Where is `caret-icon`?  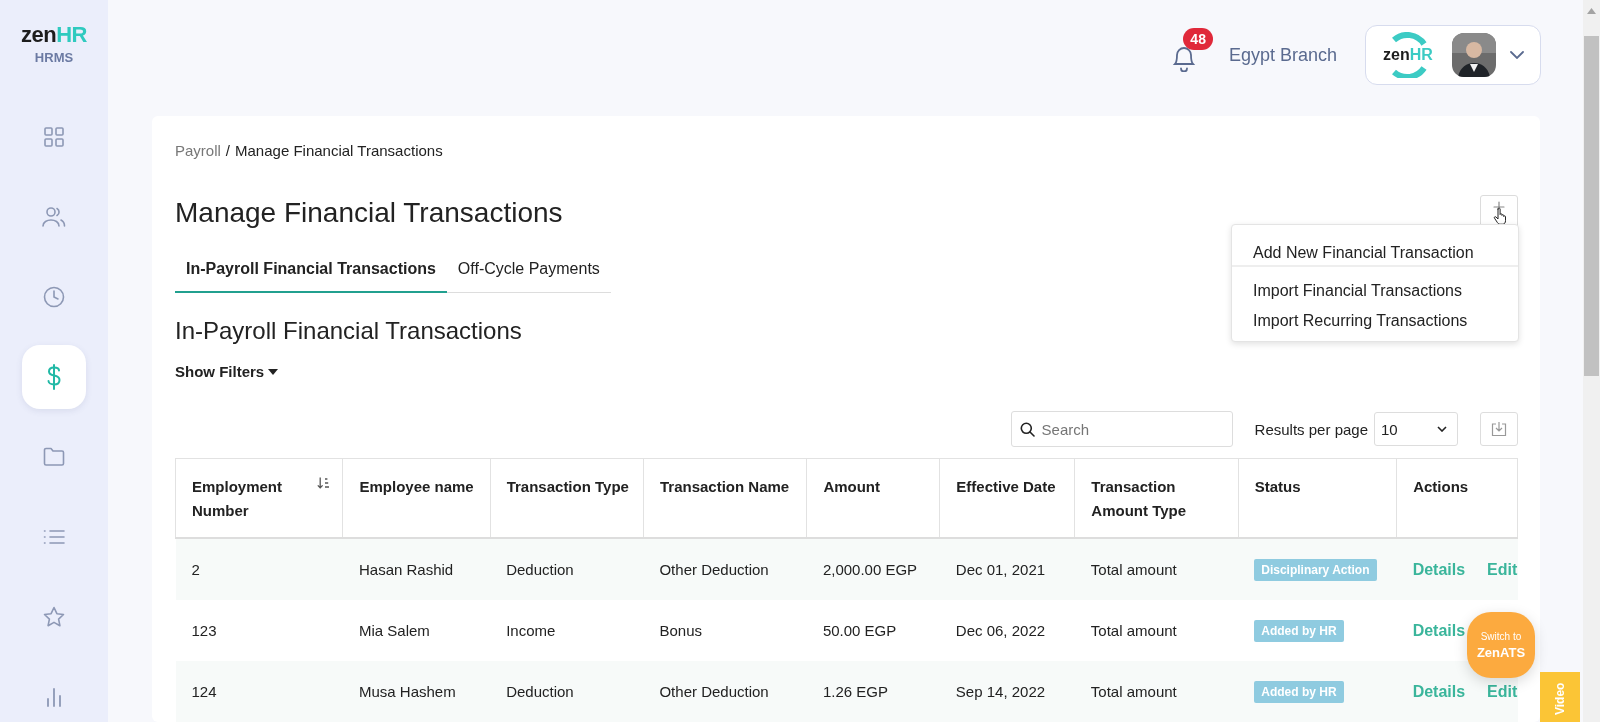 caret-icon is located at coordinates (273, 371).